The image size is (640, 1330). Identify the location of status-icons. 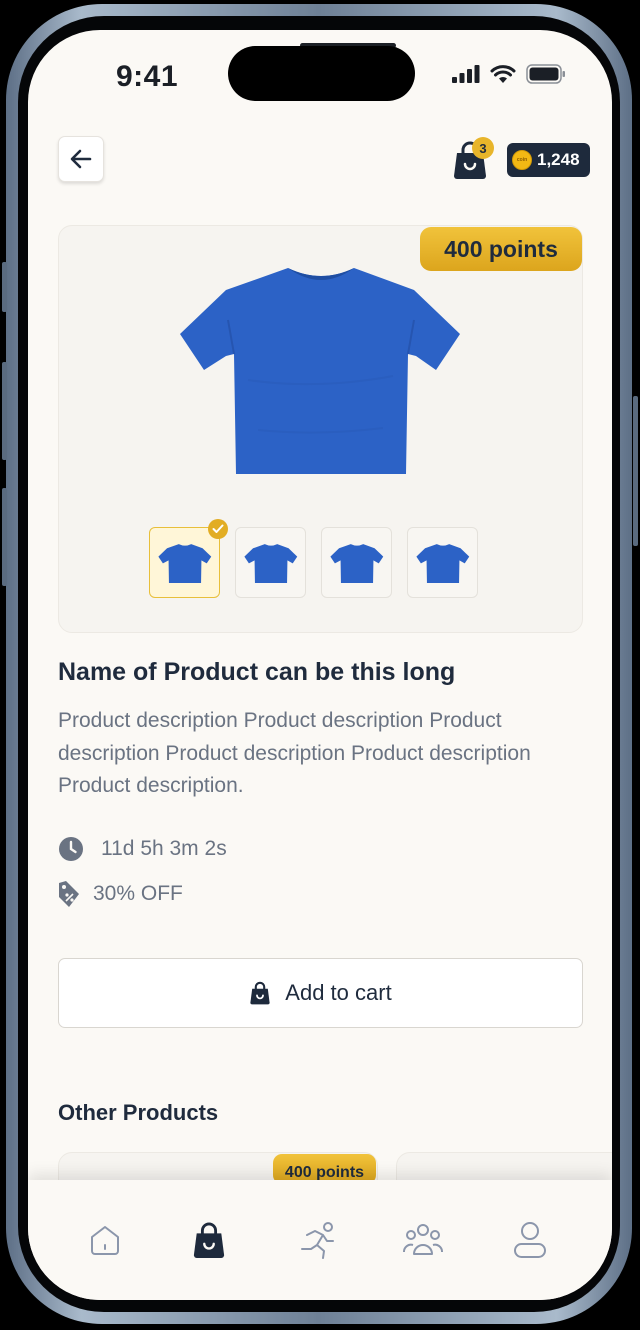
(509, 74).